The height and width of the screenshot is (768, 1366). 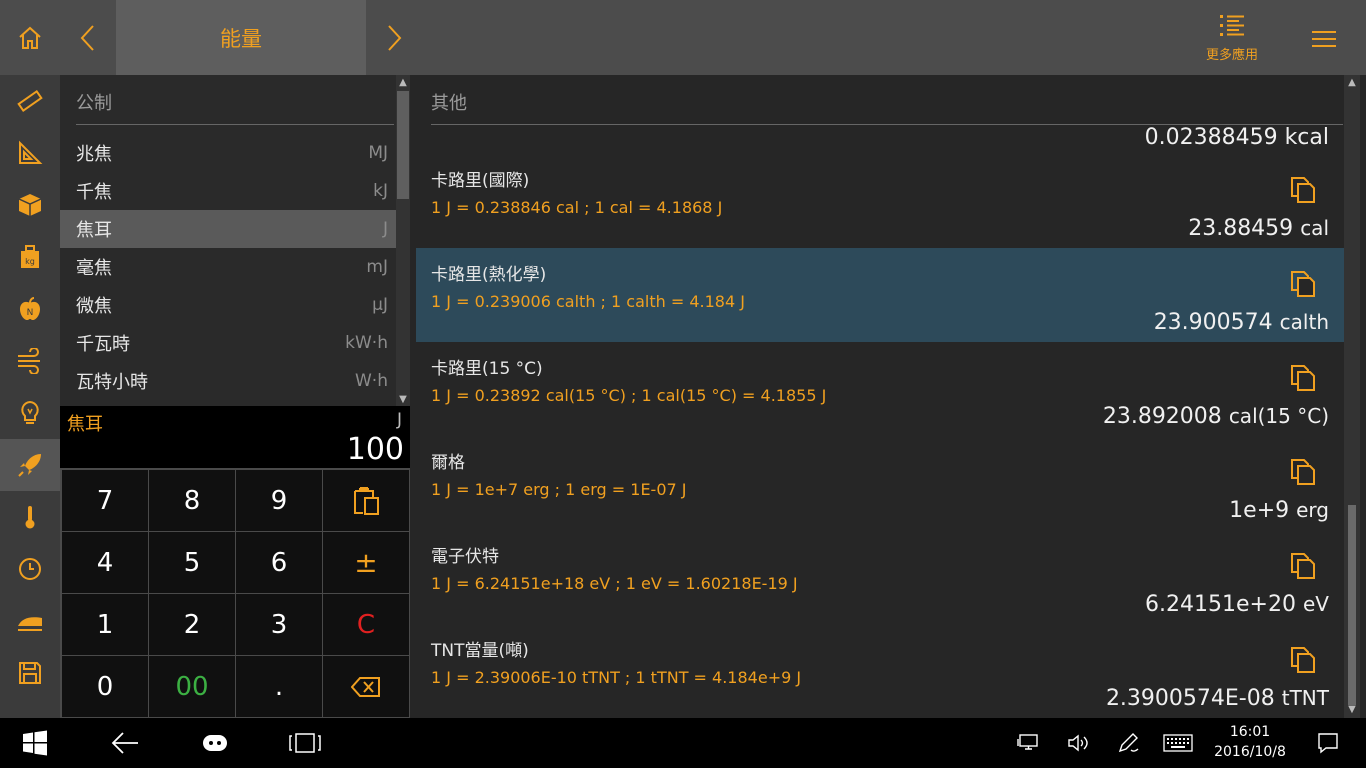 What do you see at coordinates (403, 145) in the screenshot?
I see `unit-list-scroll-thumb` at bounding box center [403, 145].